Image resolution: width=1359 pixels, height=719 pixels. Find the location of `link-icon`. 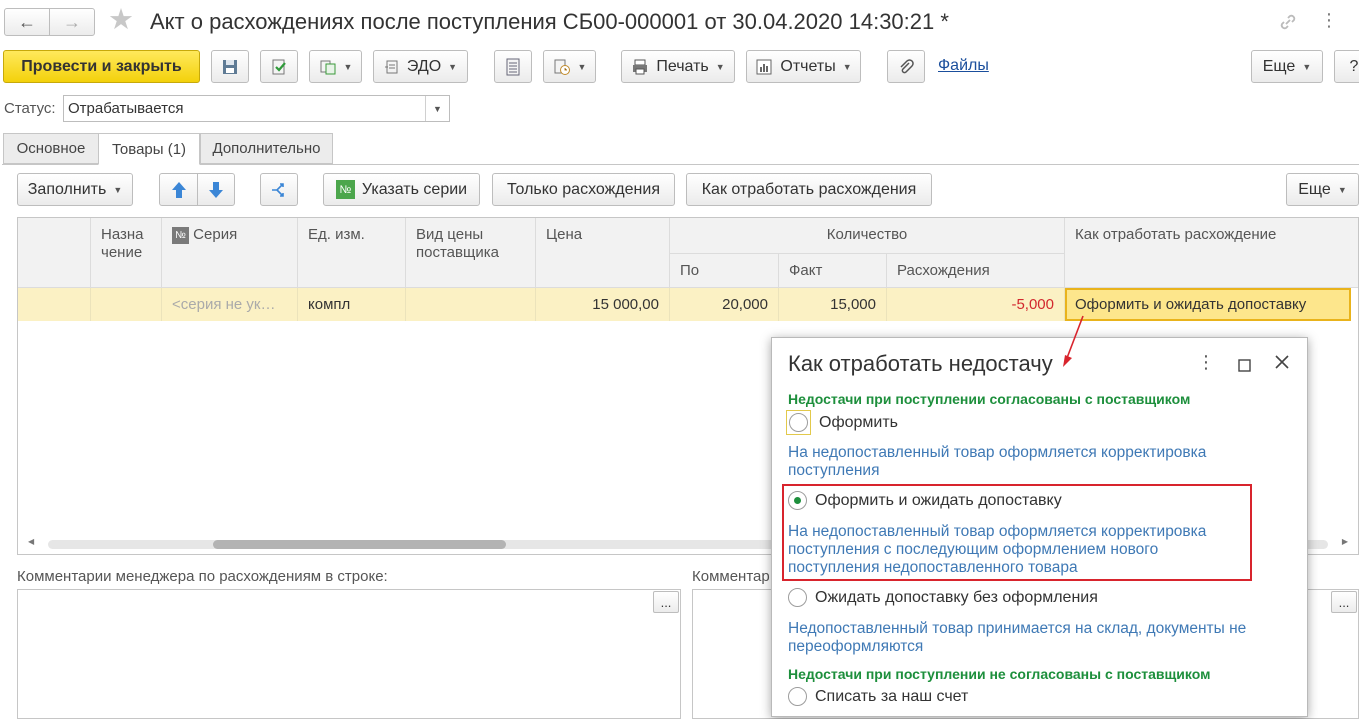

link-icon is located at coordinates (1288, 24).